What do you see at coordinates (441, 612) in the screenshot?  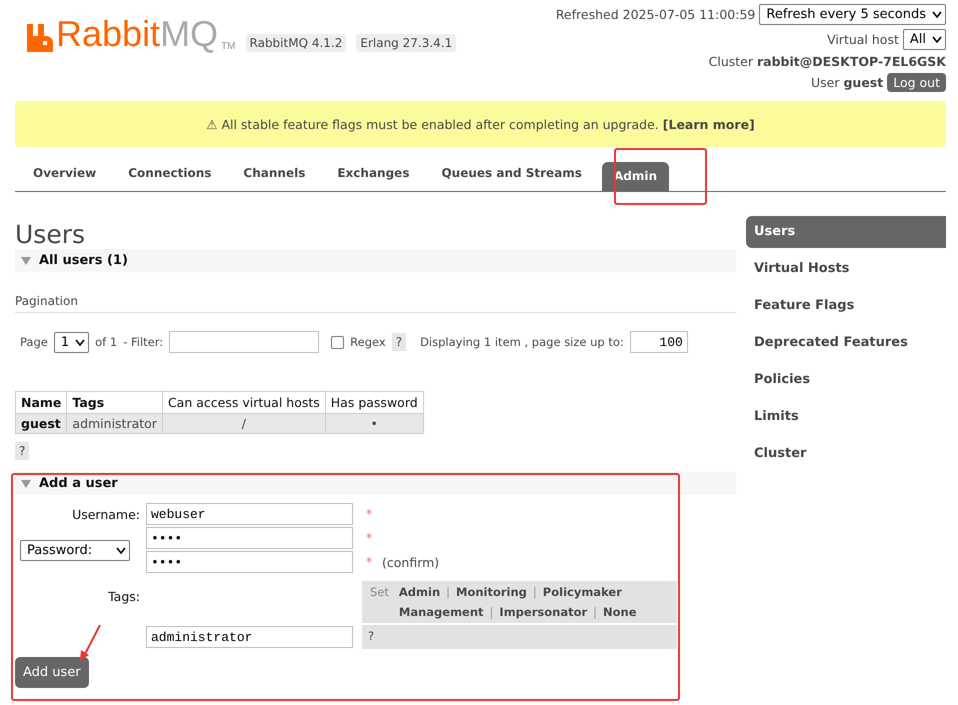 I see `tag-link: Management` at bounding box center [441, 612].